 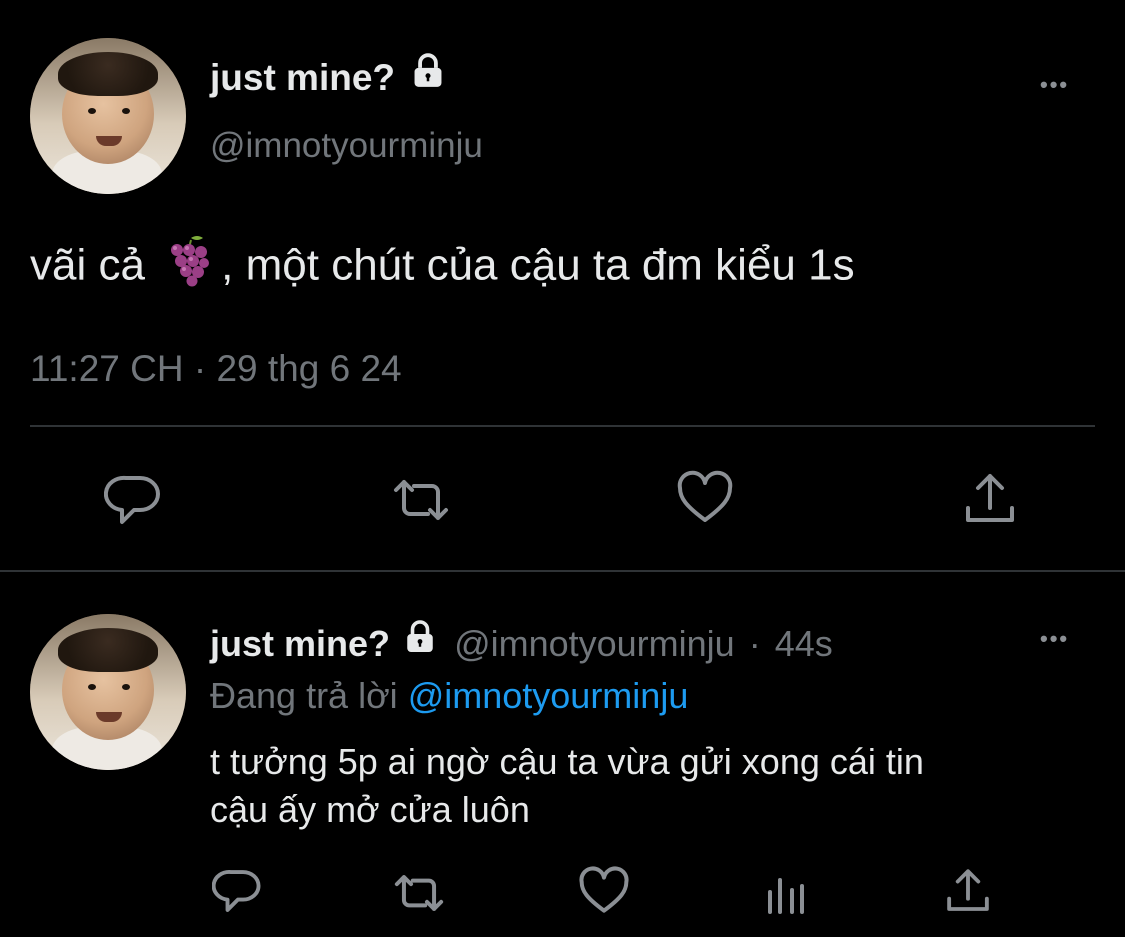 I want to click on reply-display-name: just mine?, so click(x=300, y=643).